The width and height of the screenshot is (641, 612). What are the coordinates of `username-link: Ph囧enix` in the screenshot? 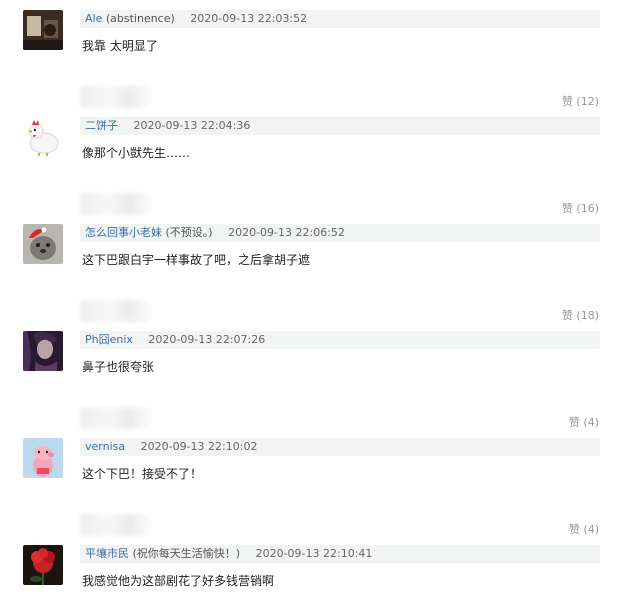 It's located at (109, 339).